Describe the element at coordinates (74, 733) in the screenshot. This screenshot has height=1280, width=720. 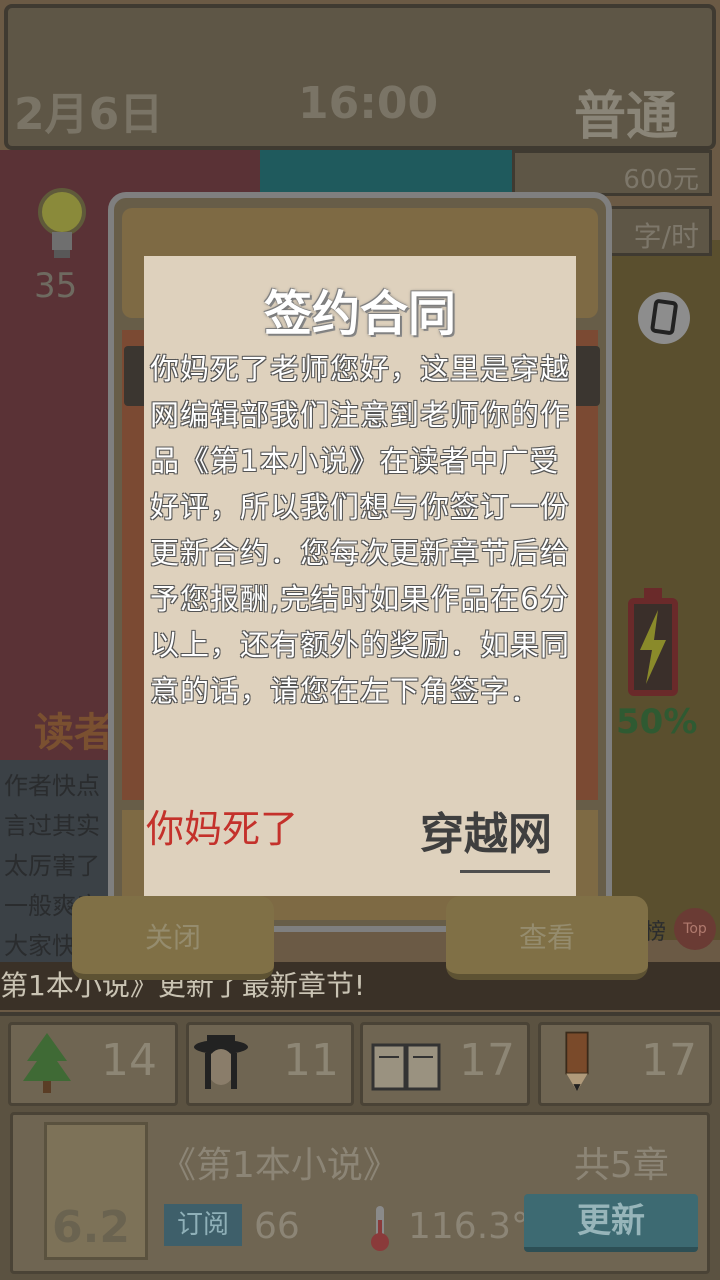
I see `readers-label: 读者` at that location.